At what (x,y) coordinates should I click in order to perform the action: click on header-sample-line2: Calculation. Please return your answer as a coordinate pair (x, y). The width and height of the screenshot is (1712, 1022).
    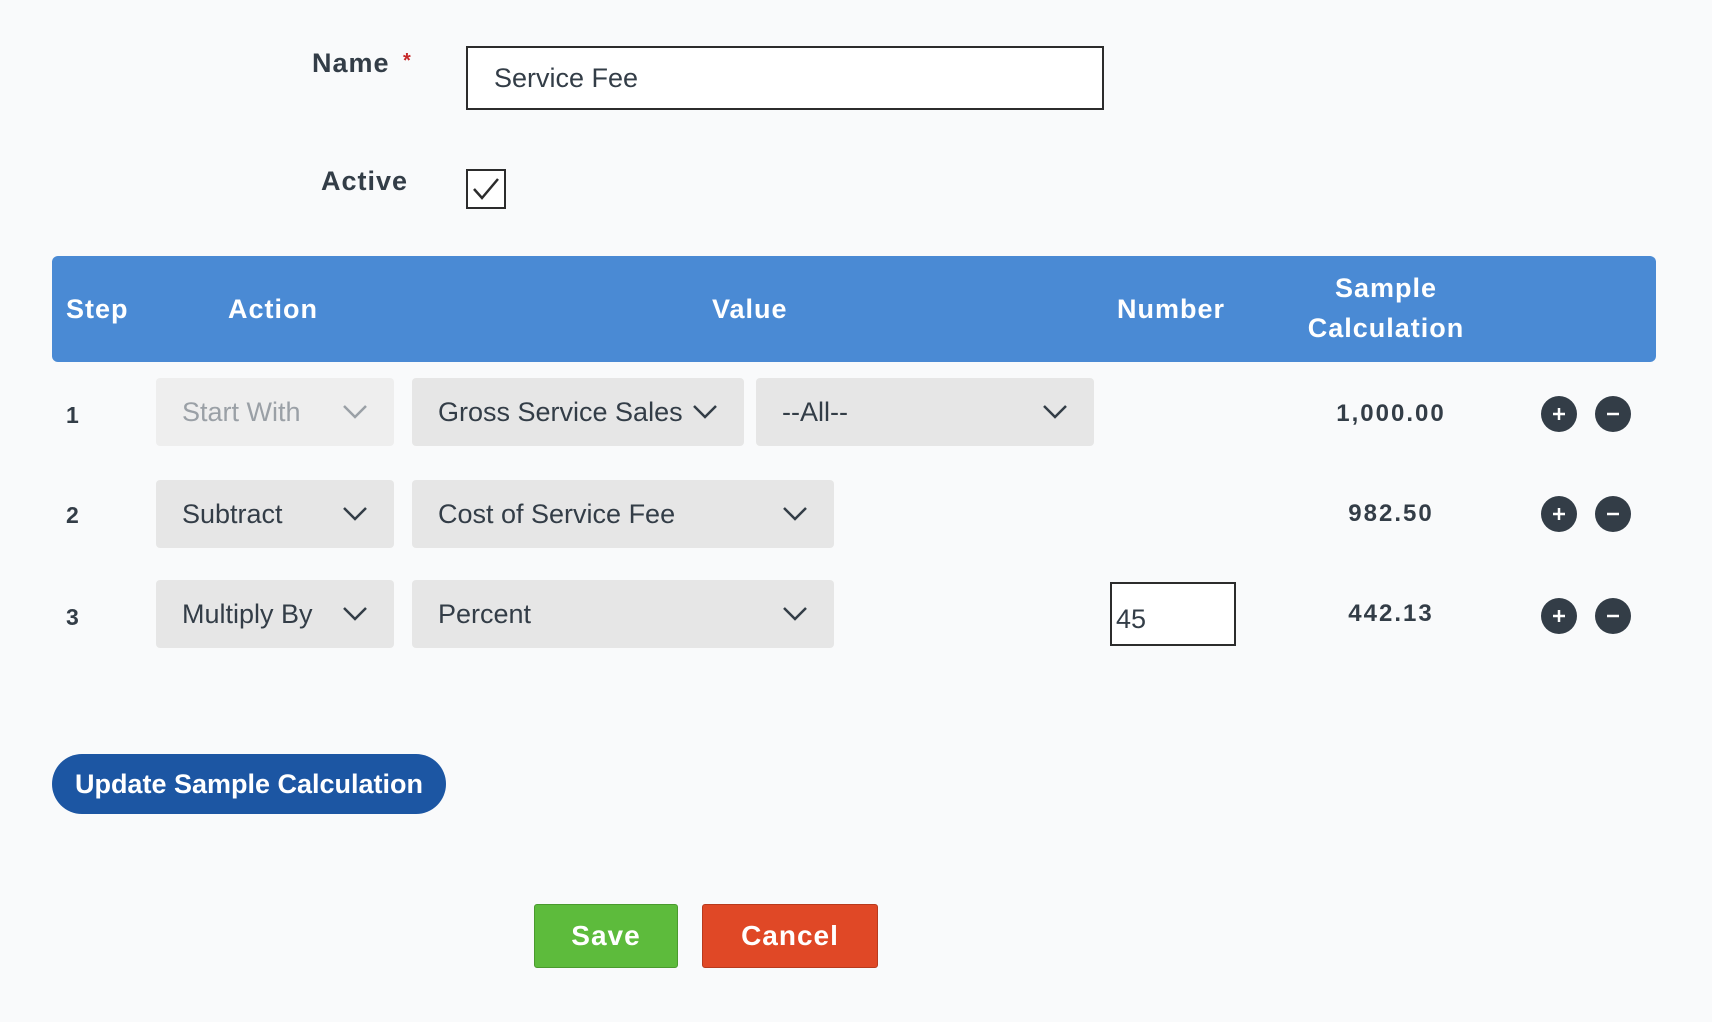
    Looking at the image, I should click on (1386, 328).